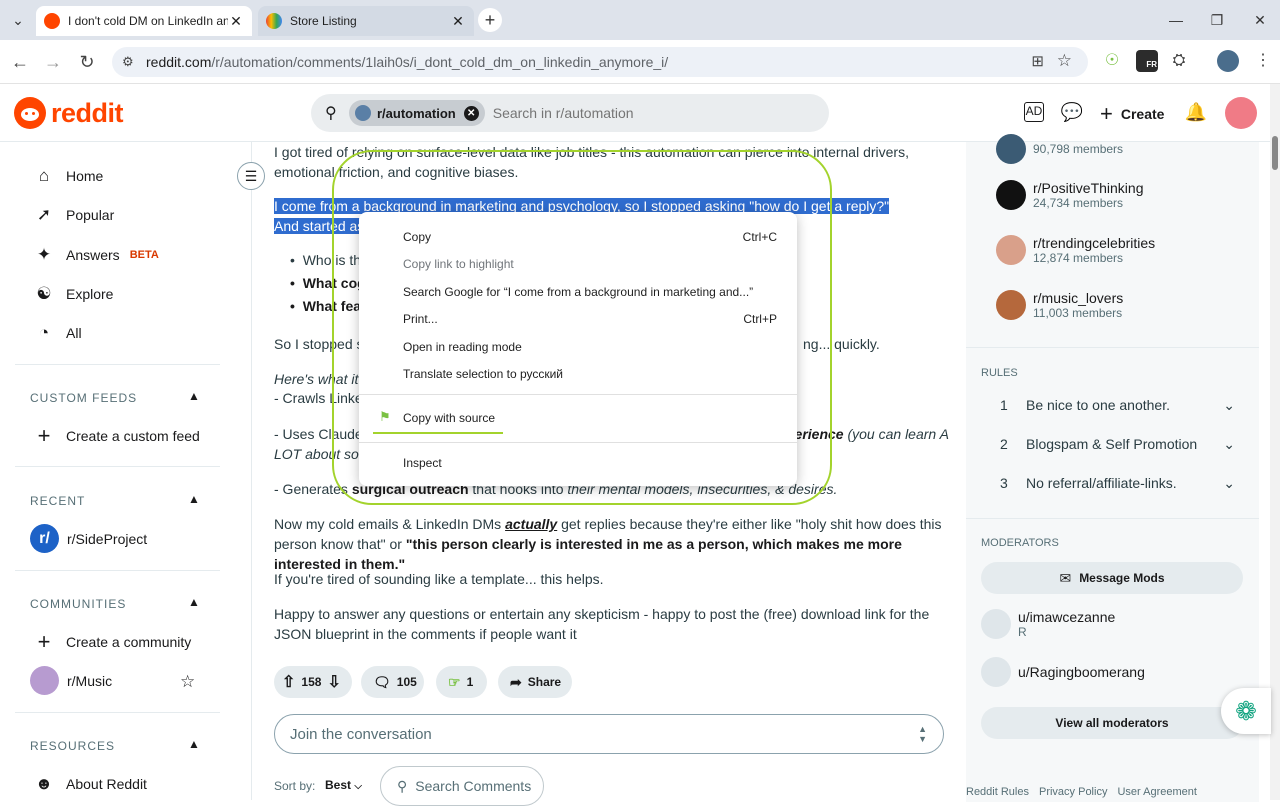  I want to click on footer-link: Privacy Policy, so click(1073, 792).